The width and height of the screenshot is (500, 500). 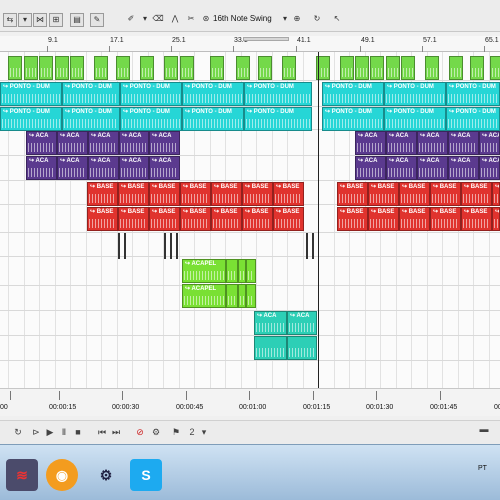 What do you see at coordinates (482, 468) in the screenshot?
I see `locale-indicator: PT` at bounding box center [482, 468].